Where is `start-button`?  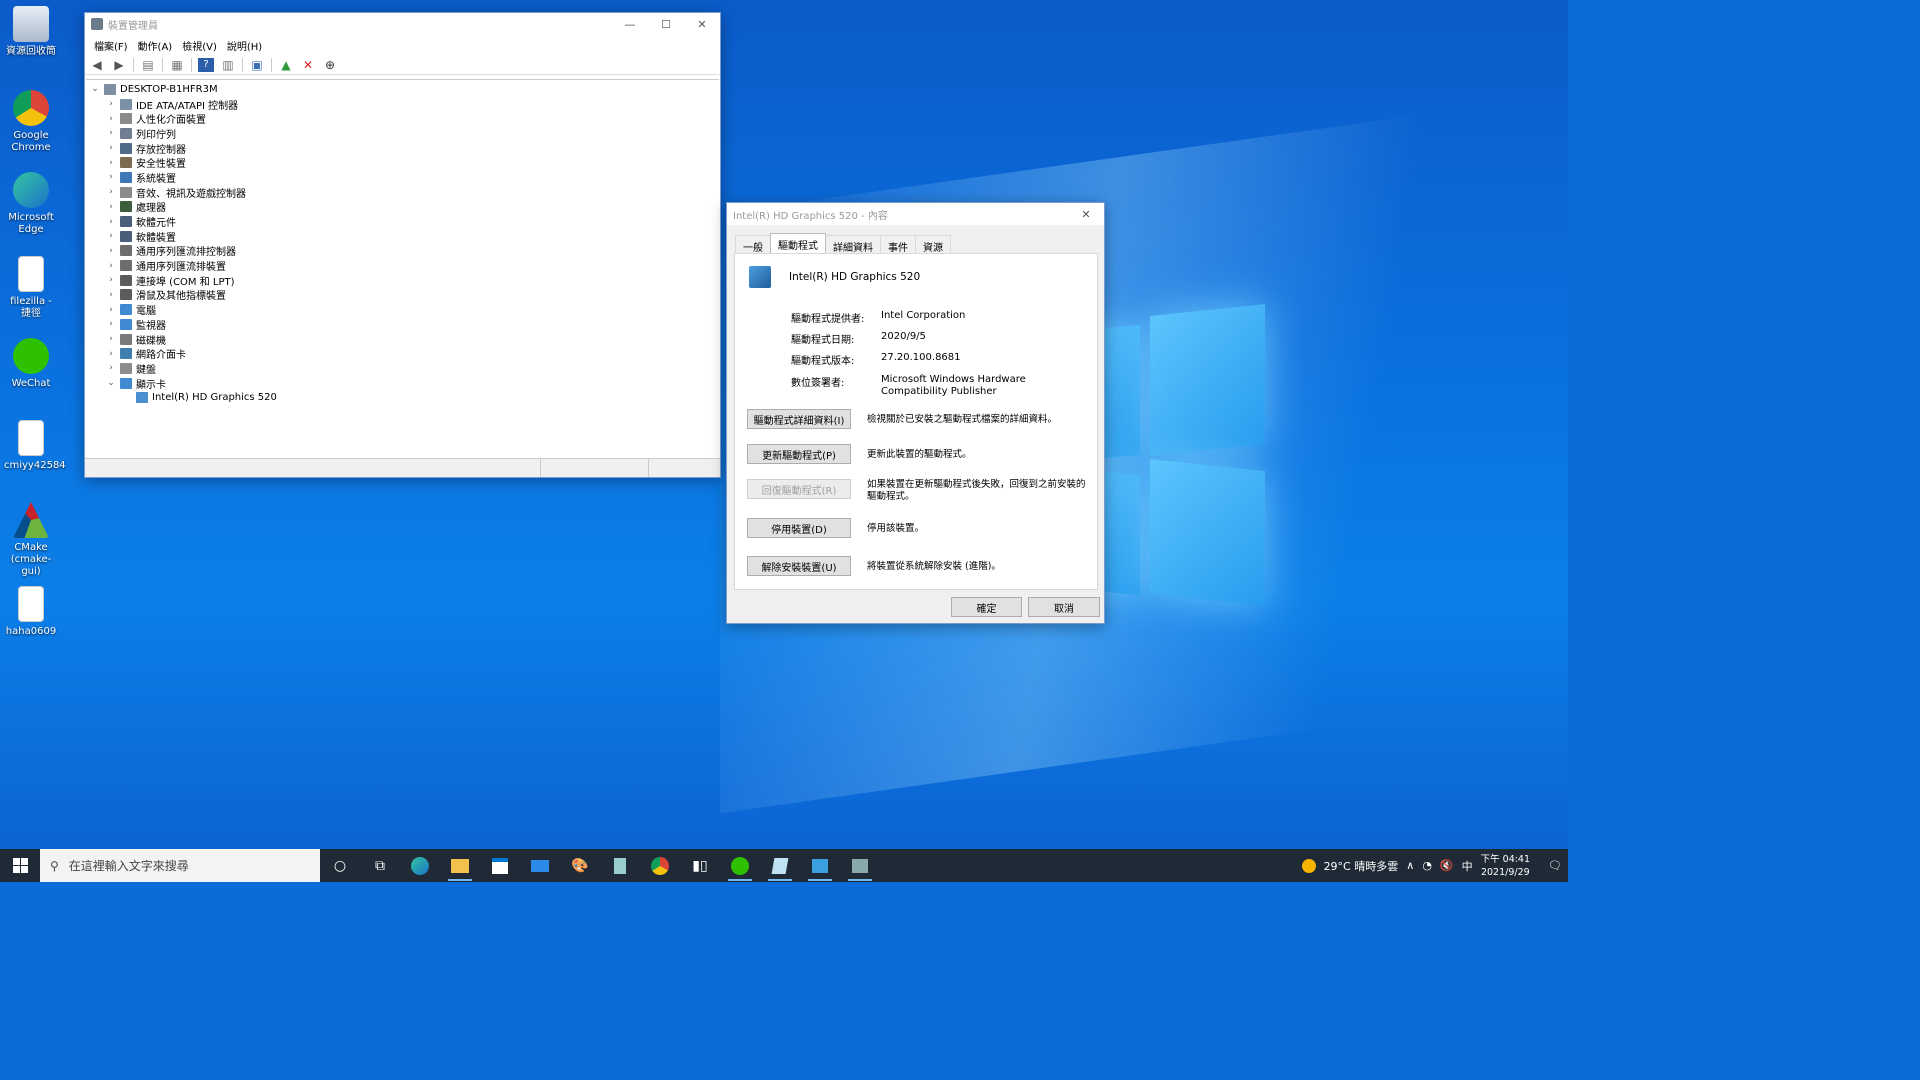 start-button is located at coordinates (20, 865).